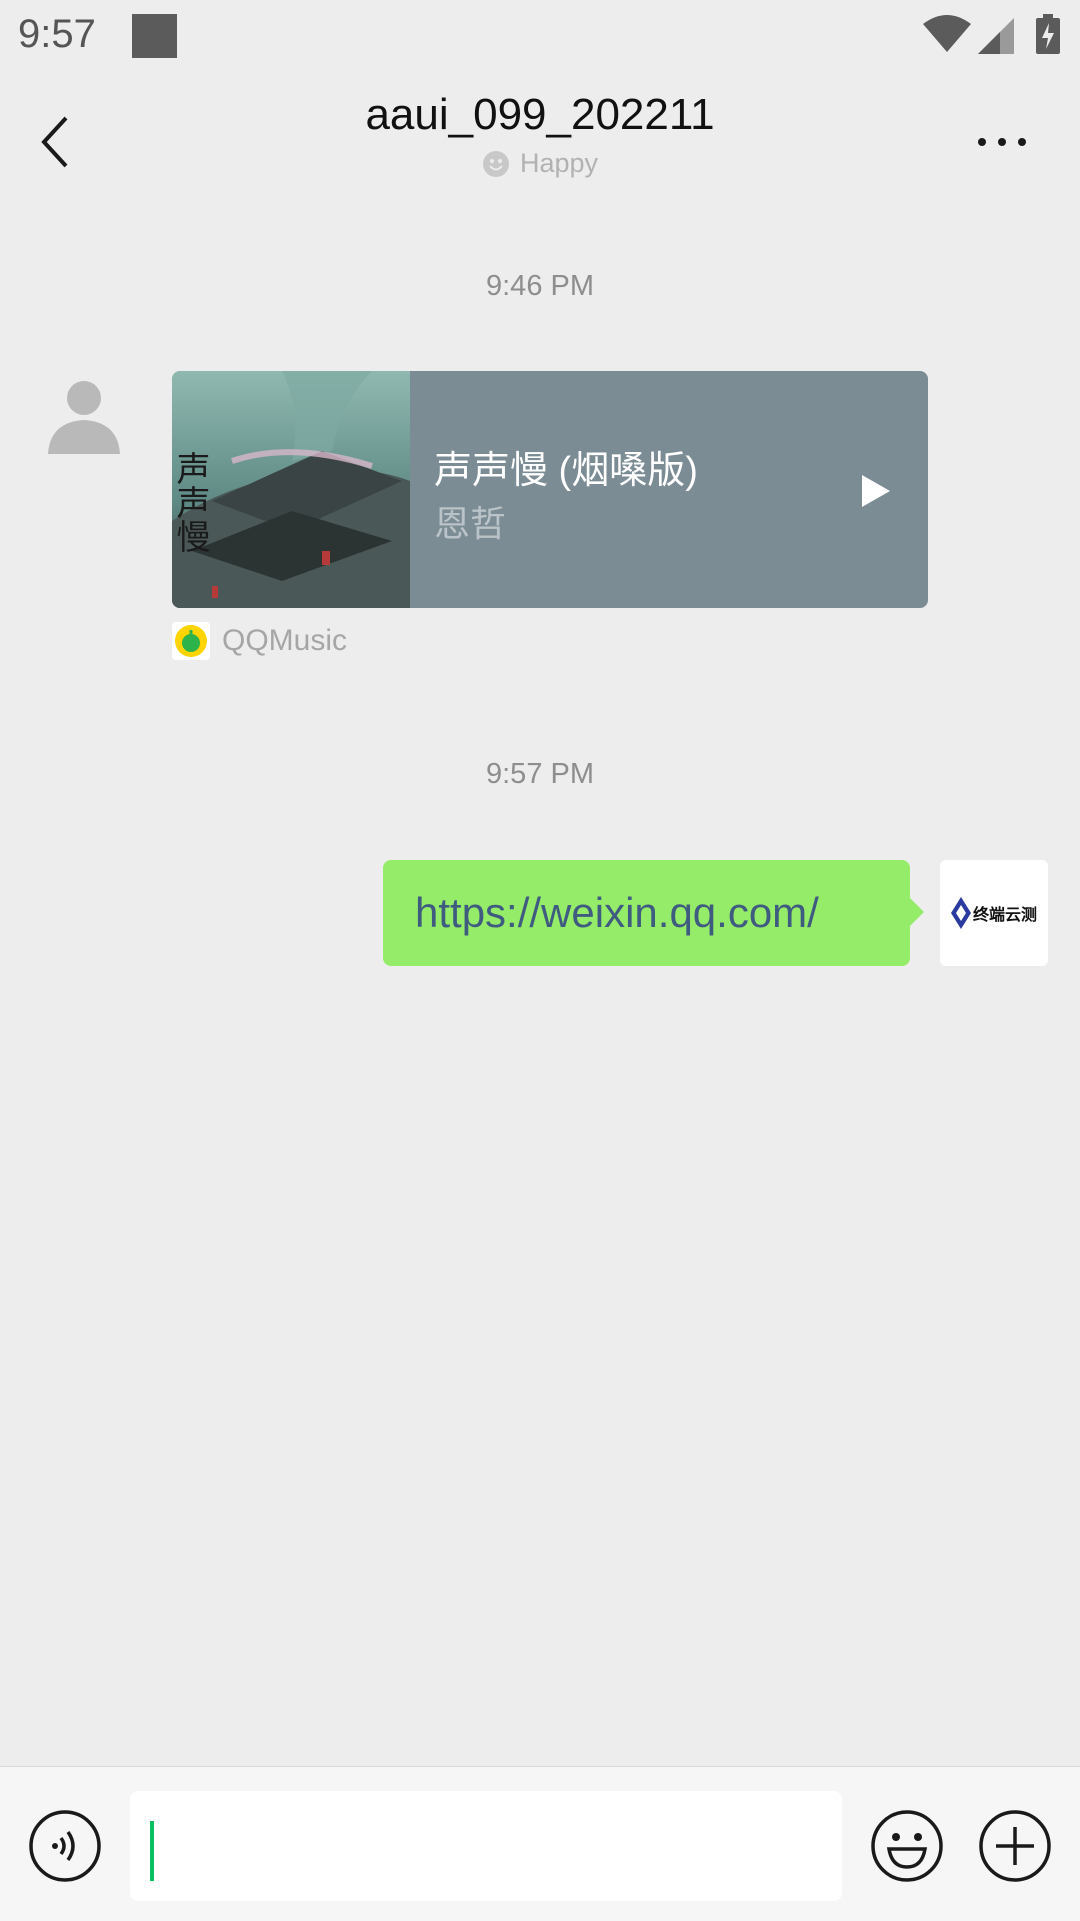  I want to click on sent-message-bubble: https://weixin.qq.com/, so click(653, 913).